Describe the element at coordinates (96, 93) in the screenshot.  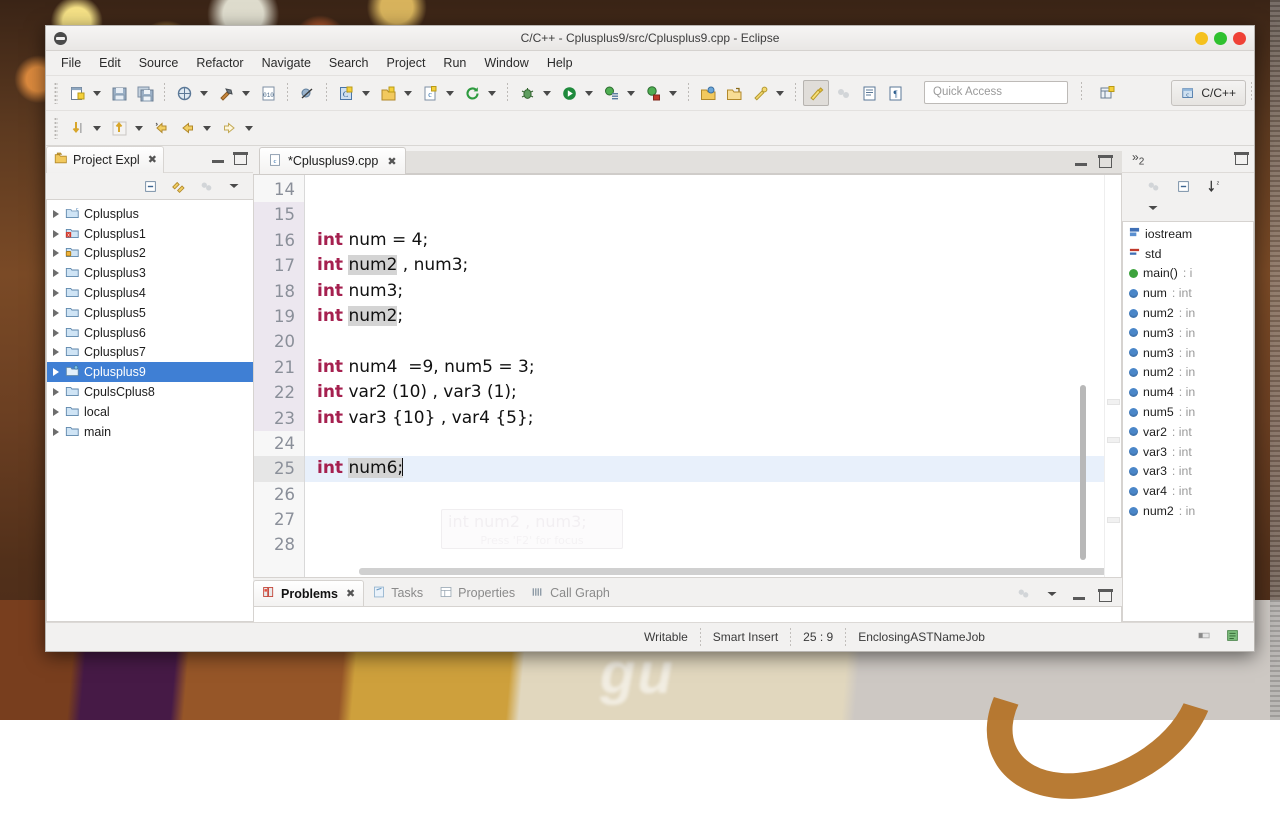
I see `new-file-dropdown-icon` at that location.